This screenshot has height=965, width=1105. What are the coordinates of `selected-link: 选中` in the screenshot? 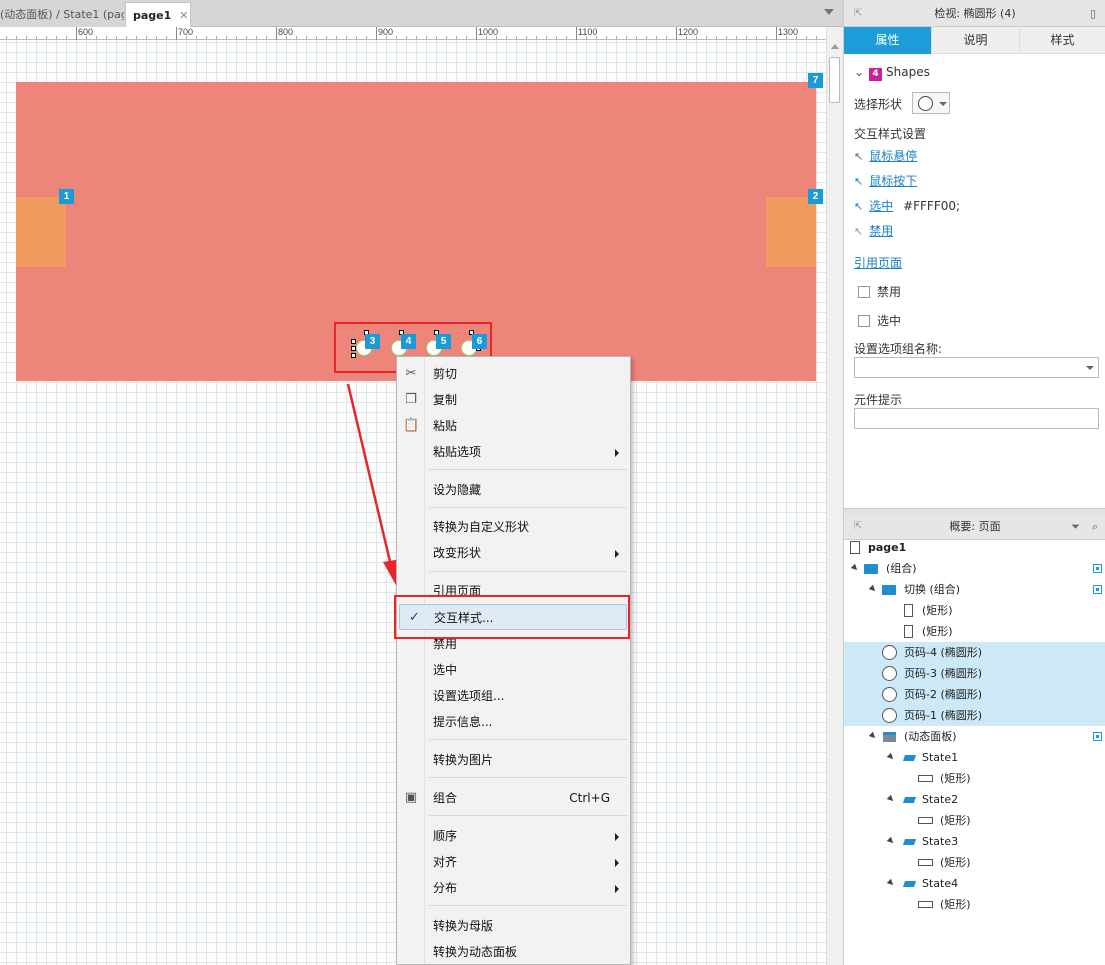 It's located at (881, 206).